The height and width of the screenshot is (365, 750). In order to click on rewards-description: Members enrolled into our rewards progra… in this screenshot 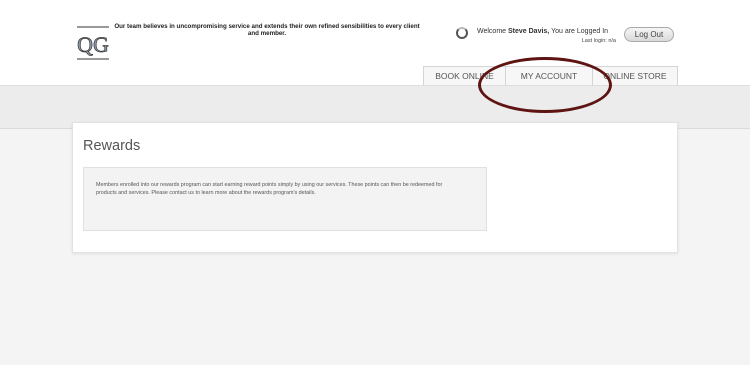, I will do `click(269, 189)`.